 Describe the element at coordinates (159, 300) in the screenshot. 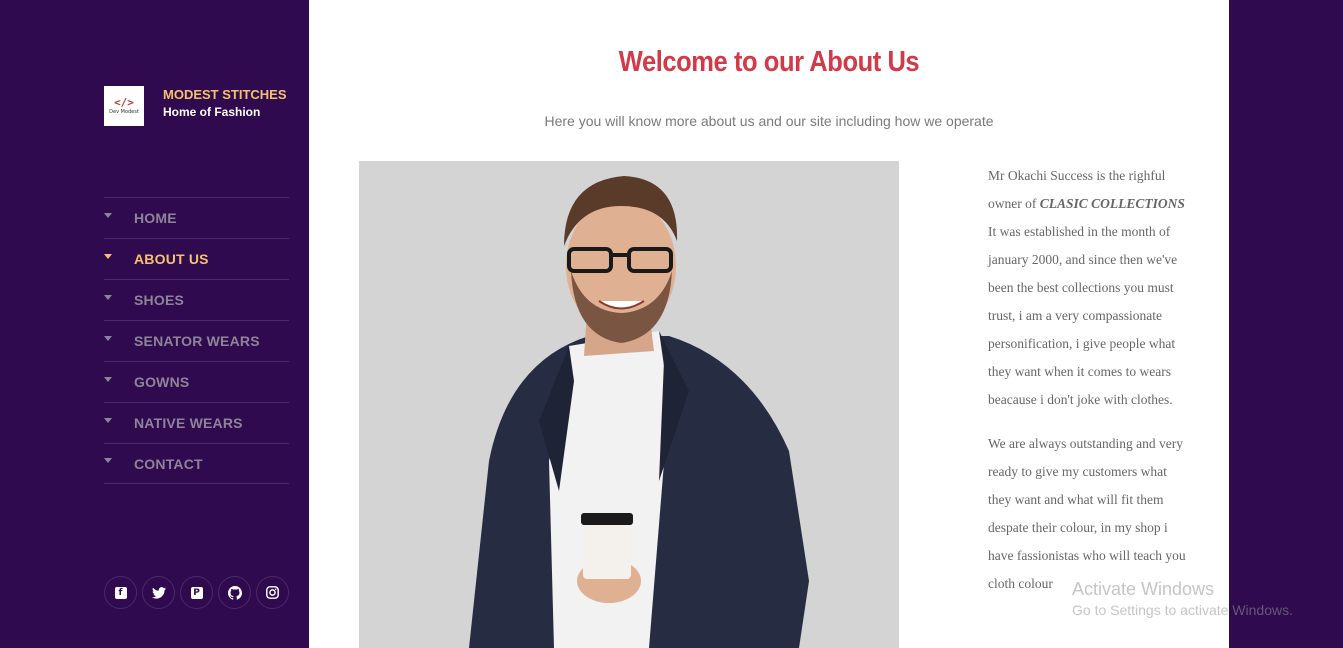

I see `nav-item-label: SHOES` at that location.